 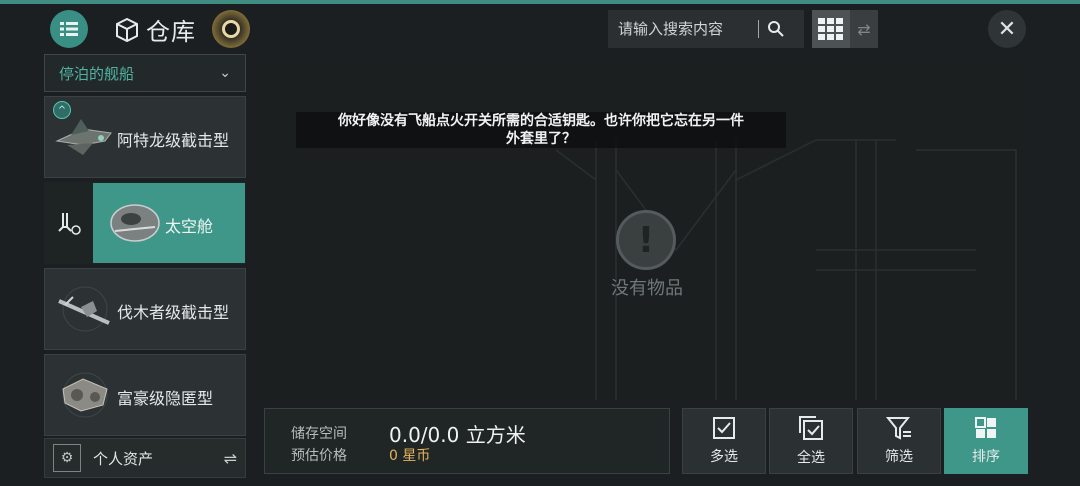 I want to click on page-title: 仓库, so click(x=171, y=32).